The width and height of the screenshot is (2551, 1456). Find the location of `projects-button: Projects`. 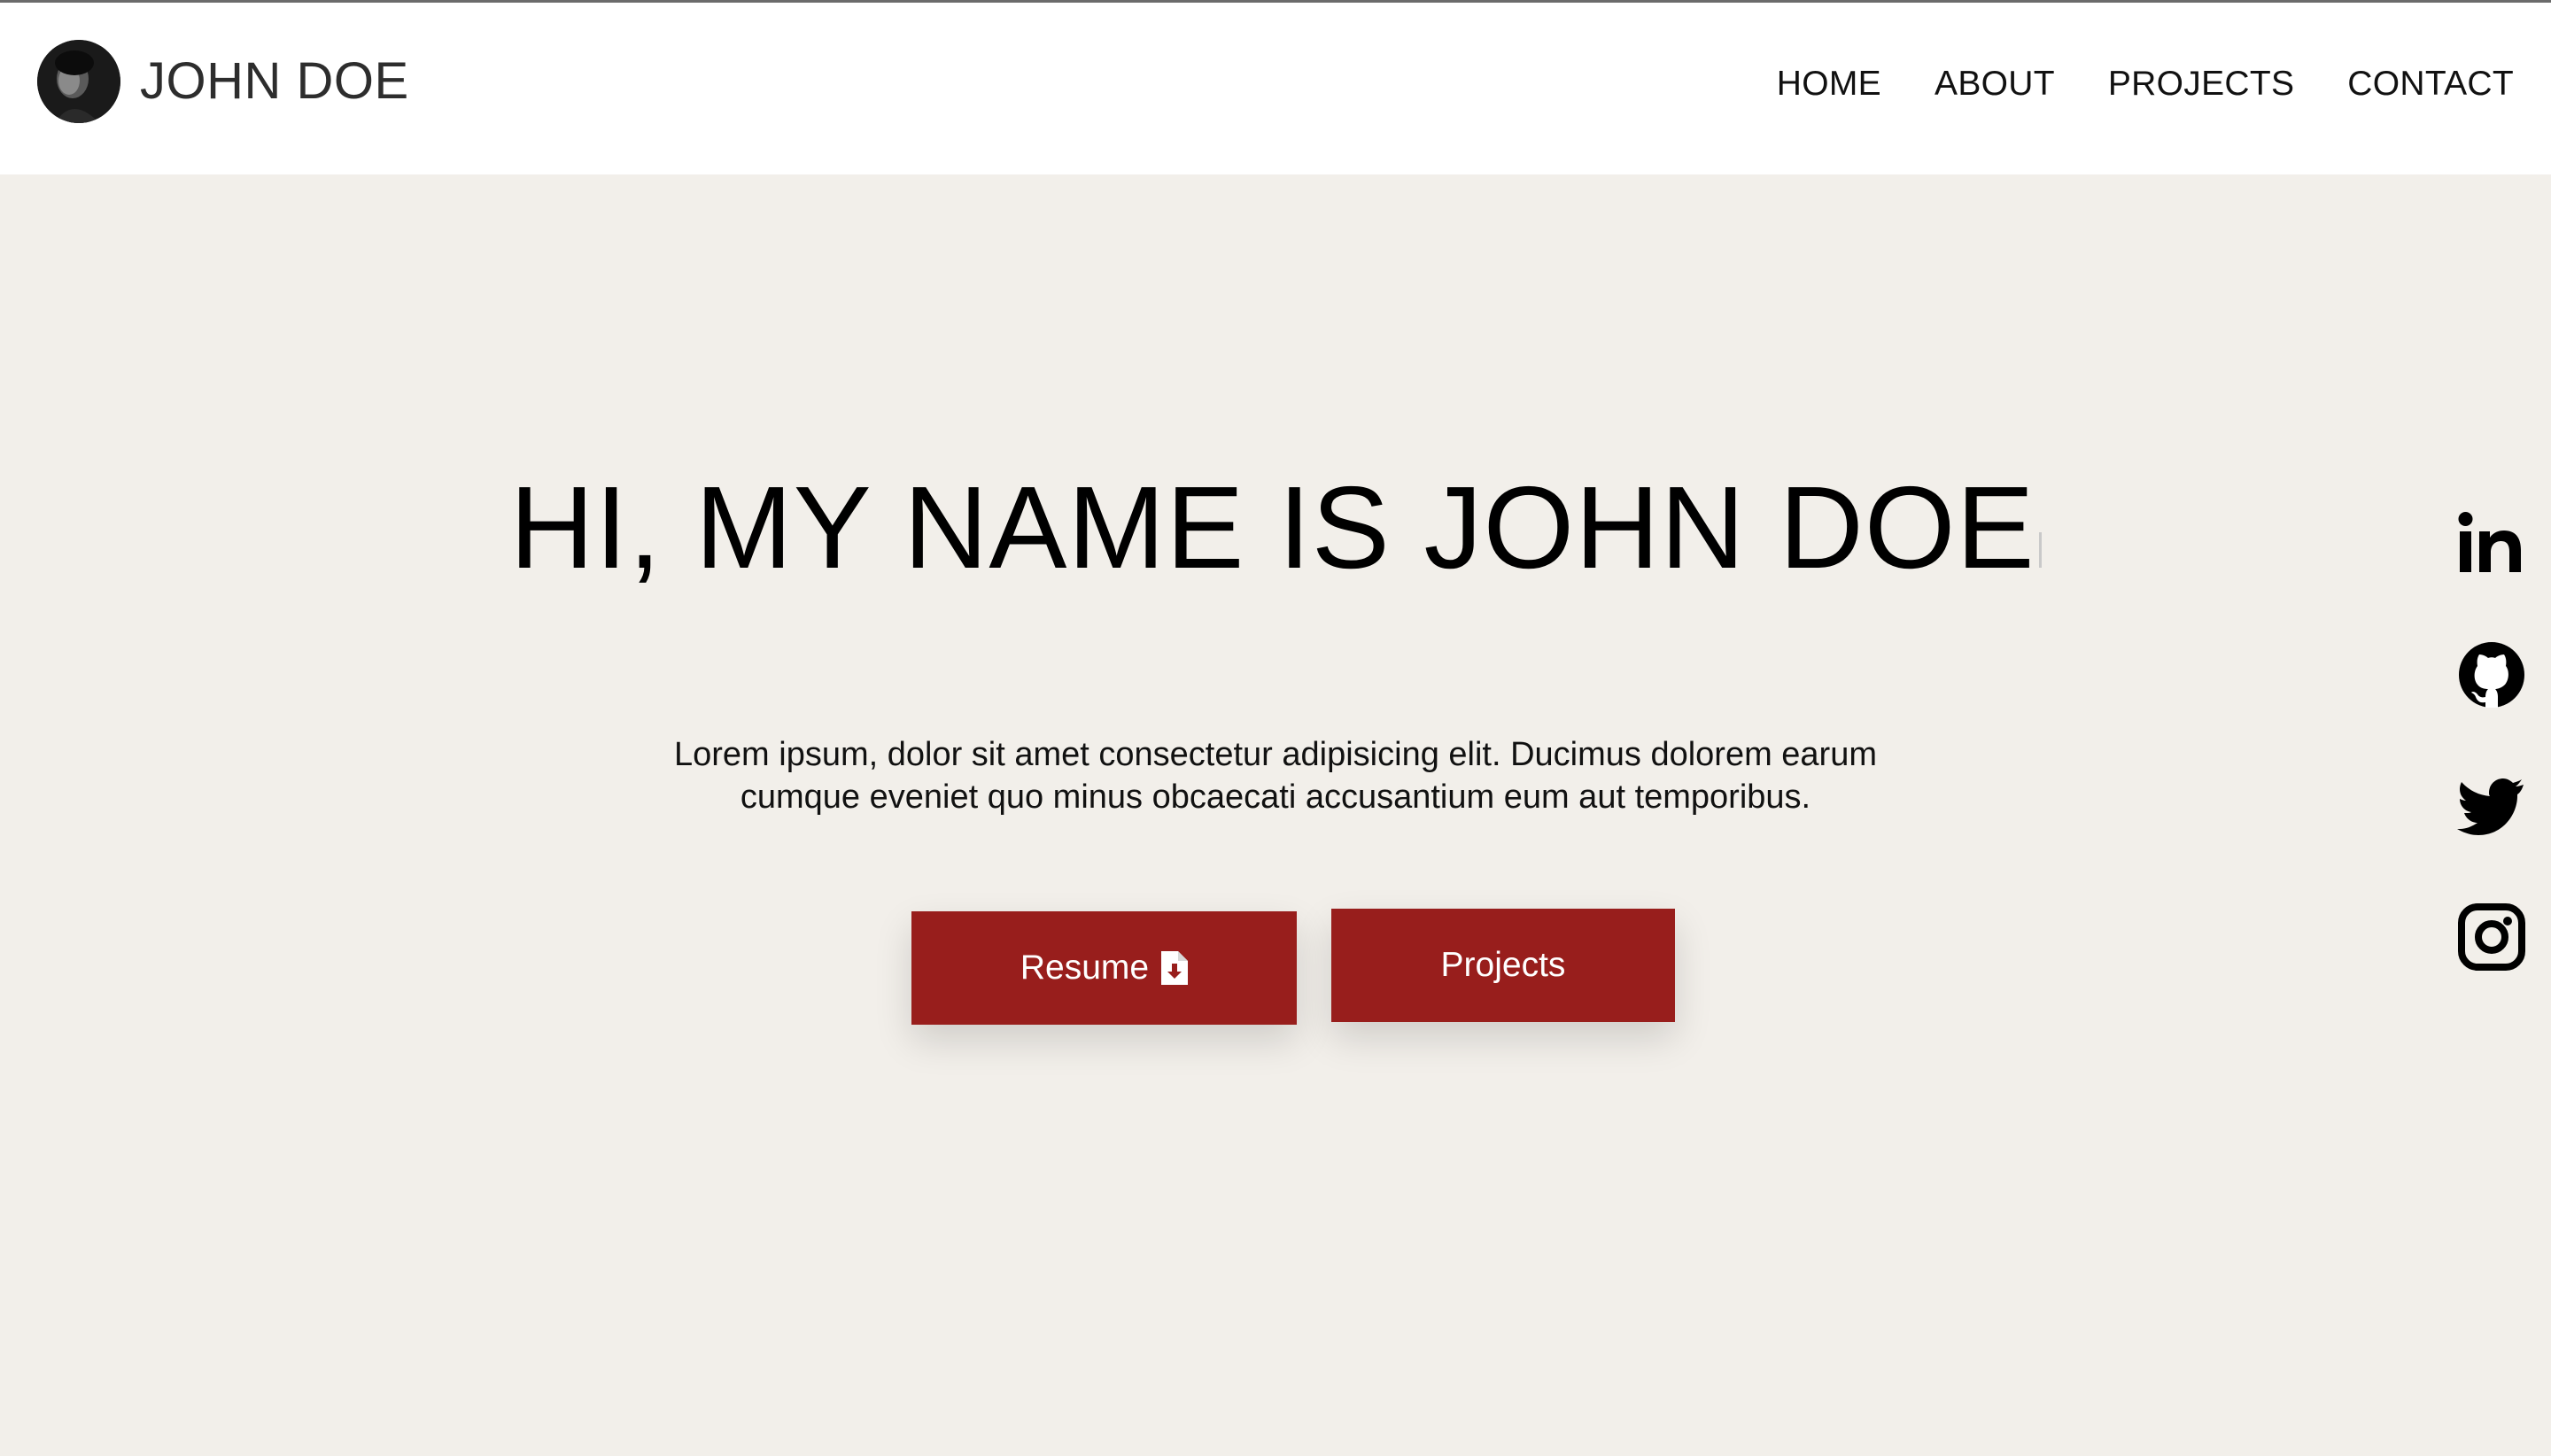

projects-button: Projects is located at coordinates (1503, 966).